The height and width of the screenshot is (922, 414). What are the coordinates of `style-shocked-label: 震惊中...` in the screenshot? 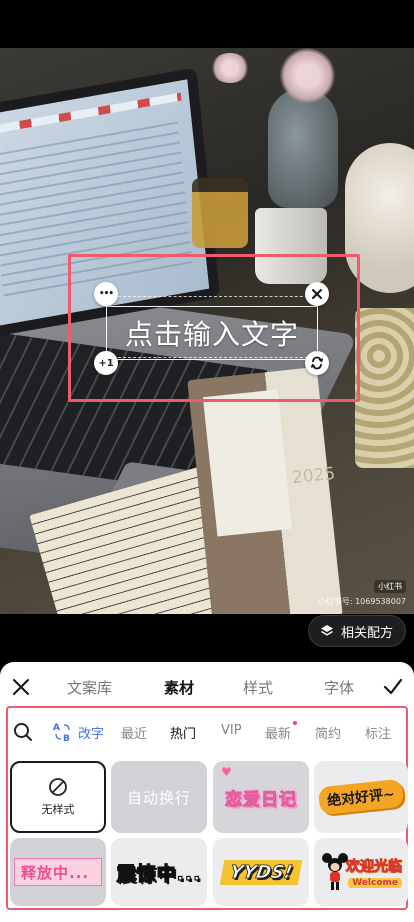 It's located at (159, 873).